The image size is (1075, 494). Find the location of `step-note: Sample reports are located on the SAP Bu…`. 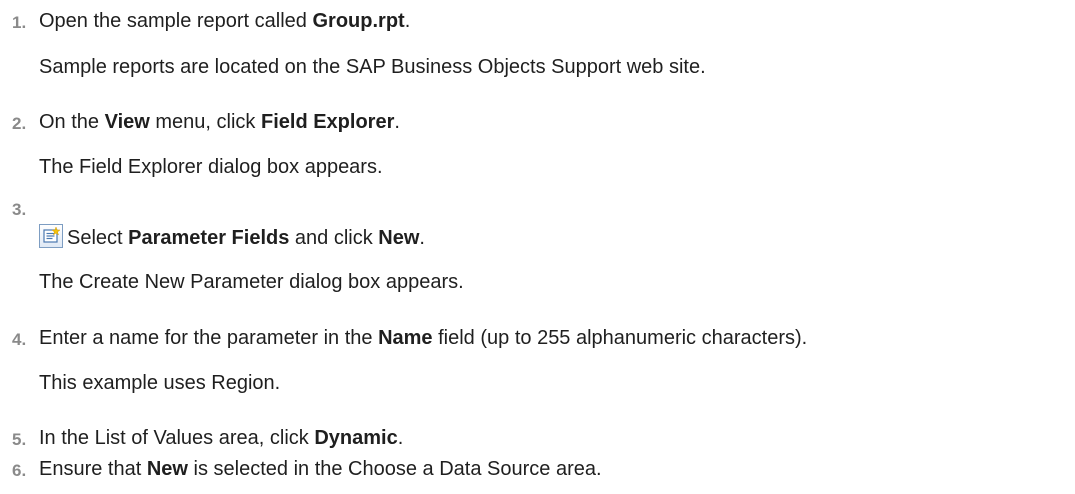

step-note: Sample reports are located on the SAP Bu… is located at coordinates (372, 67).